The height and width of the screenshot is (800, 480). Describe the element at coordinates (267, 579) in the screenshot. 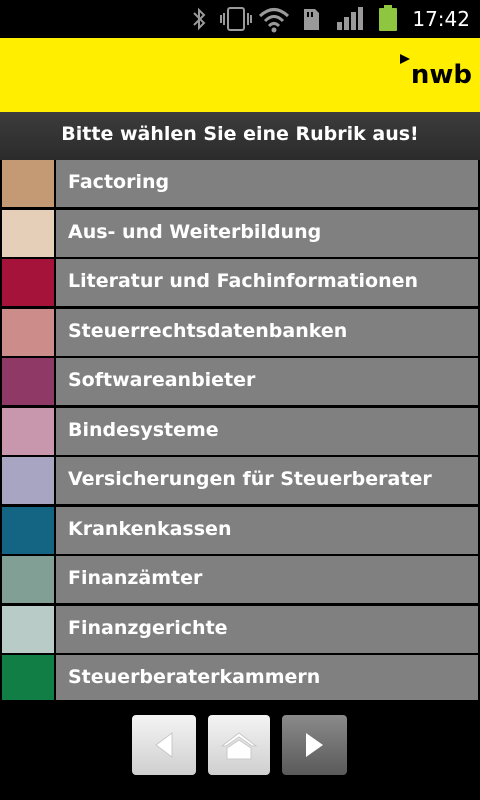

I see `category-label: Finanzämter` at that location.